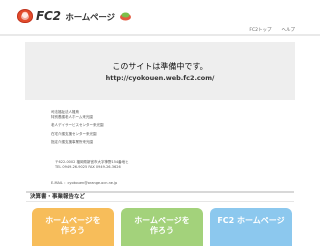  I want to click on prep-title: このサイトは準備中です。, so click(160, 66).